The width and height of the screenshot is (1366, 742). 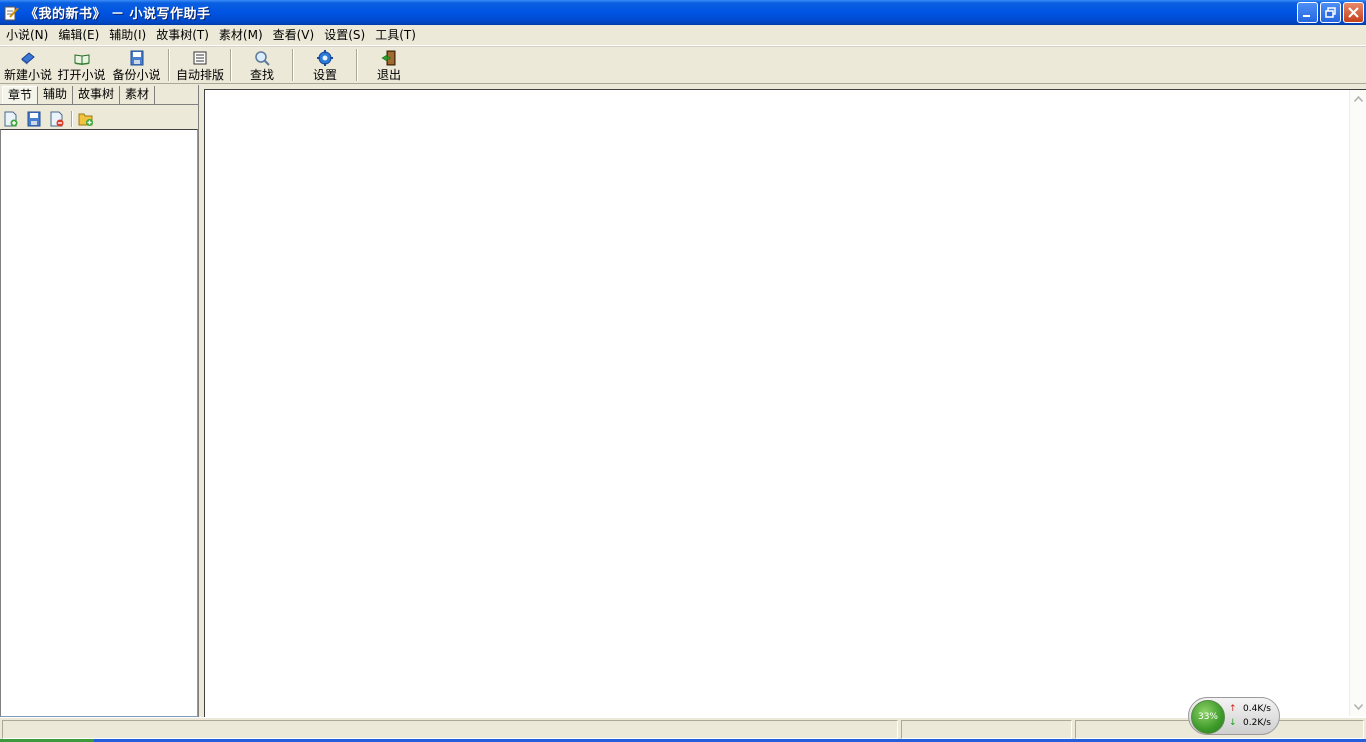 I want to click on network-monitor-widget: 33% ↑ 0.4K/s ↓ 0.2K/s, so click(x=1234, y=716).